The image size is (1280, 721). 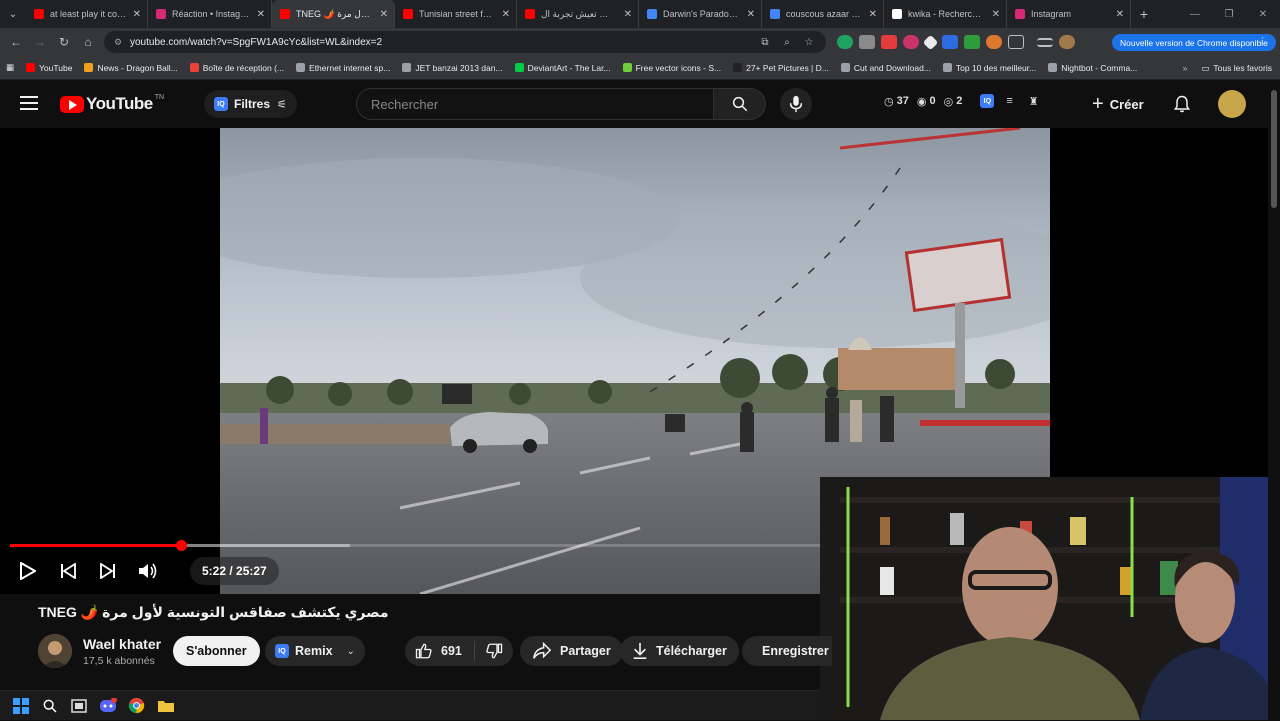 What do you see at coordinates (136, 706) in the screenshot?
I see `chrome-icon` at bounding box center [136, 706].